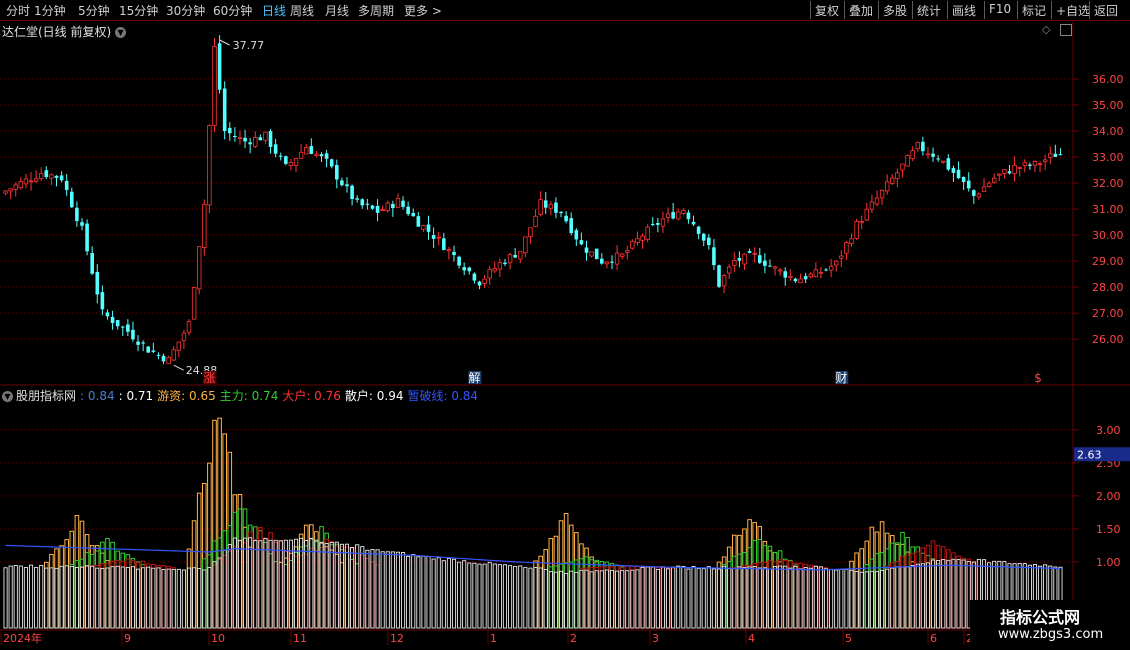 The height and width of the screenshot is (650, 1130). What do you see at coordinates (249, 396) in the screenshot?
I see `indicator-value-3: 主力: 0.74` at bounding box center [249, 396].